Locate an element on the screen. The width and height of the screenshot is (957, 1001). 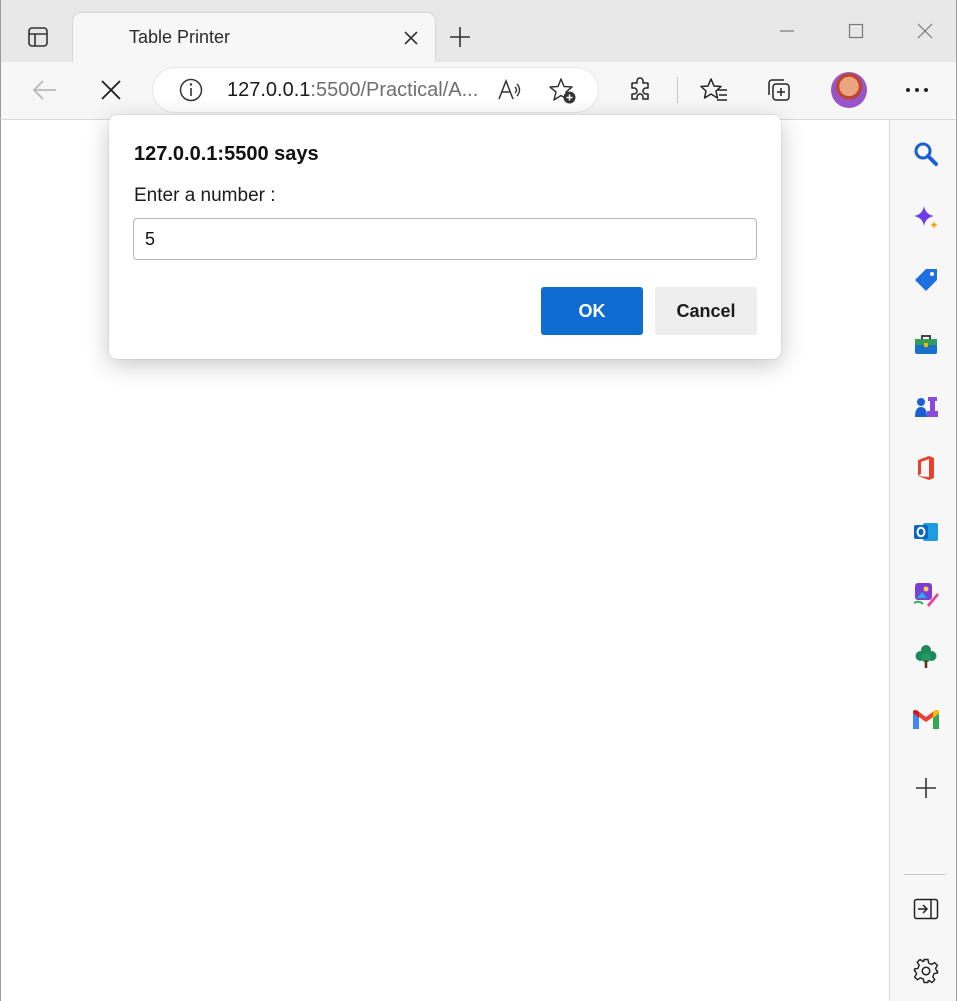
active-tab: Table Printer is located at coordinates (254, 38).